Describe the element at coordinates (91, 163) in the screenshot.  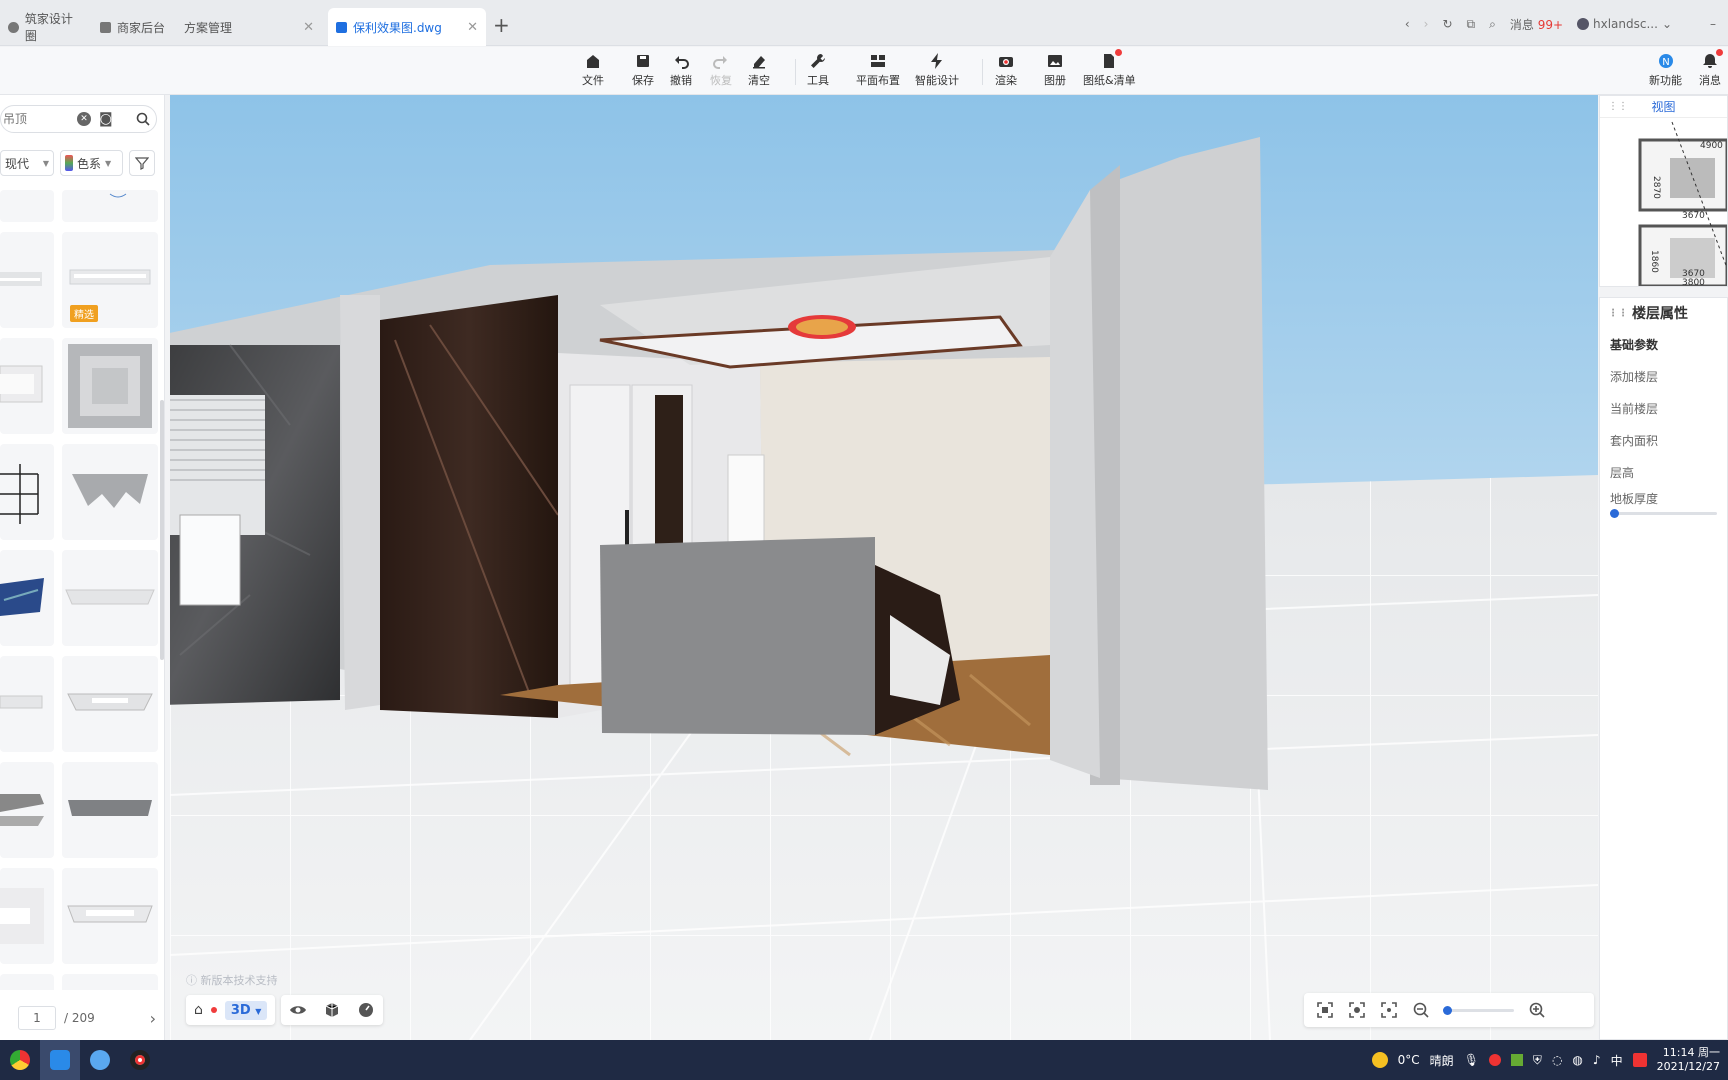
I see `color-filter-select: 色系 ▼` at that location.